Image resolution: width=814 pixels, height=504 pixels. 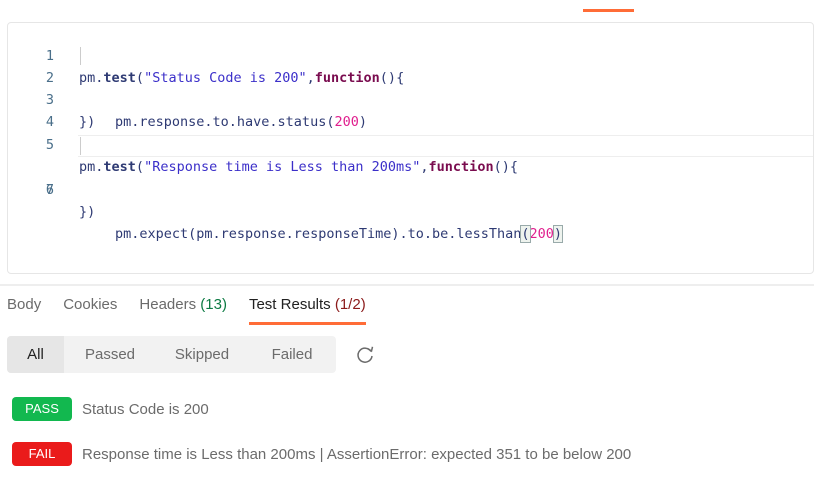 I want to click on test-name: Status Code is 200, so click(x=145, y=409).